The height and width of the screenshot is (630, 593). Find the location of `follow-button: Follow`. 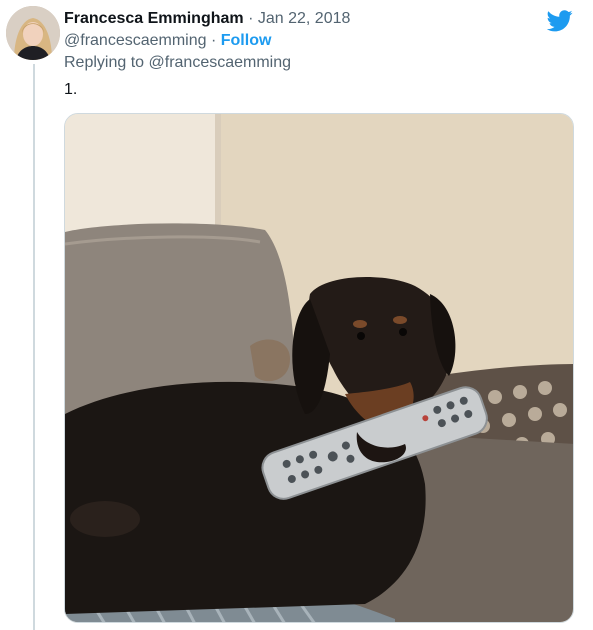

follow-button: Follow is located at coordinates (246, 40).